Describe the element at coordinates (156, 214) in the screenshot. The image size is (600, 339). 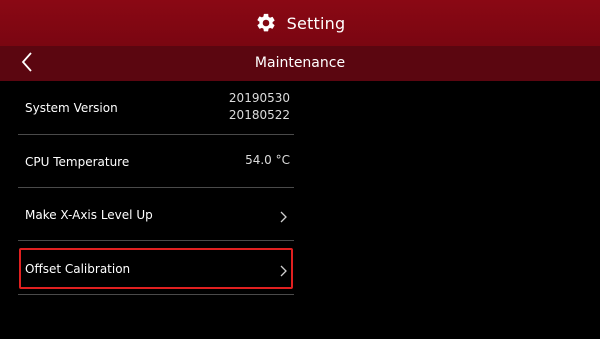
I see `make-x-axis-level-up-row: Make X-Axis Level Up` at that location.